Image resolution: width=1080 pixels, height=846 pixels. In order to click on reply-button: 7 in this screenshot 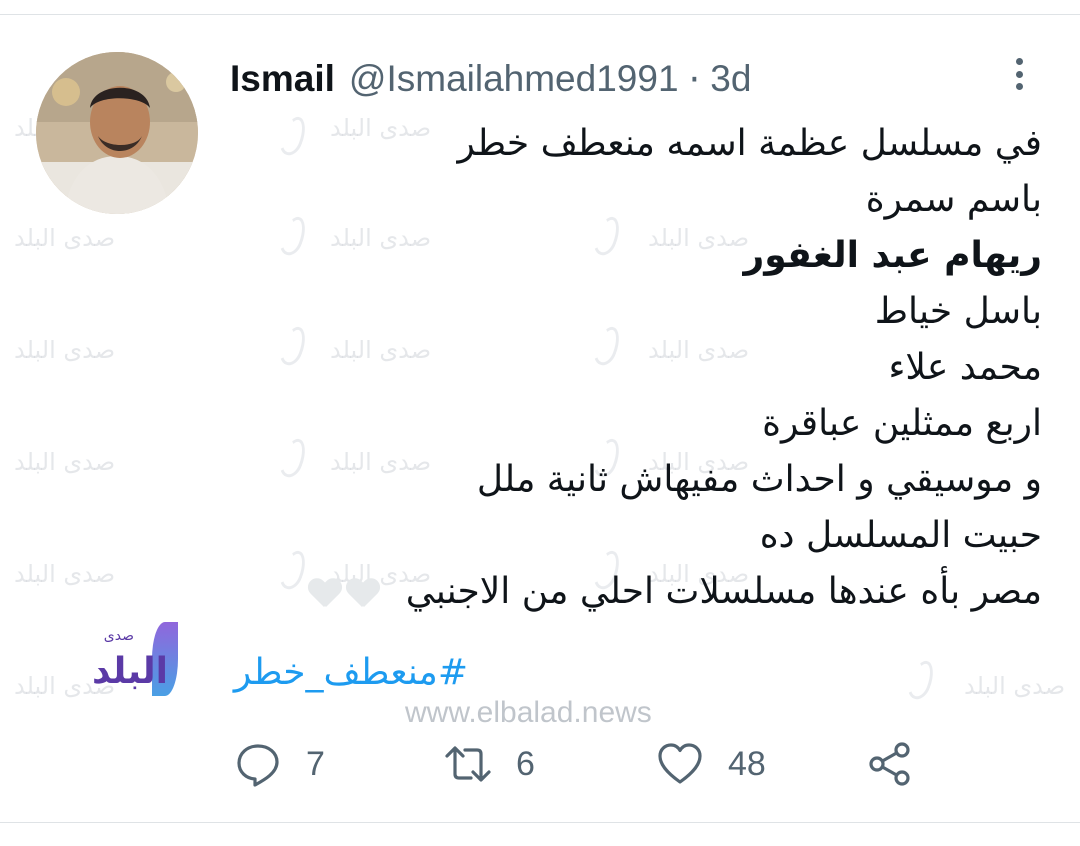, I will do `click(279, 764)`.